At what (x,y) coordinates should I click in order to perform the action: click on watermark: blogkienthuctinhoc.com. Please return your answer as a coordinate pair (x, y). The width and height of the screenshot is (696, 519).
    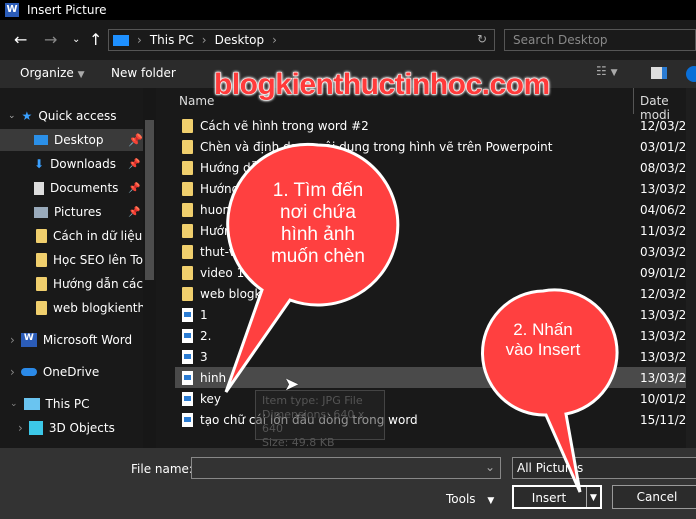
    Looking at the image, I should click on (382, 85).